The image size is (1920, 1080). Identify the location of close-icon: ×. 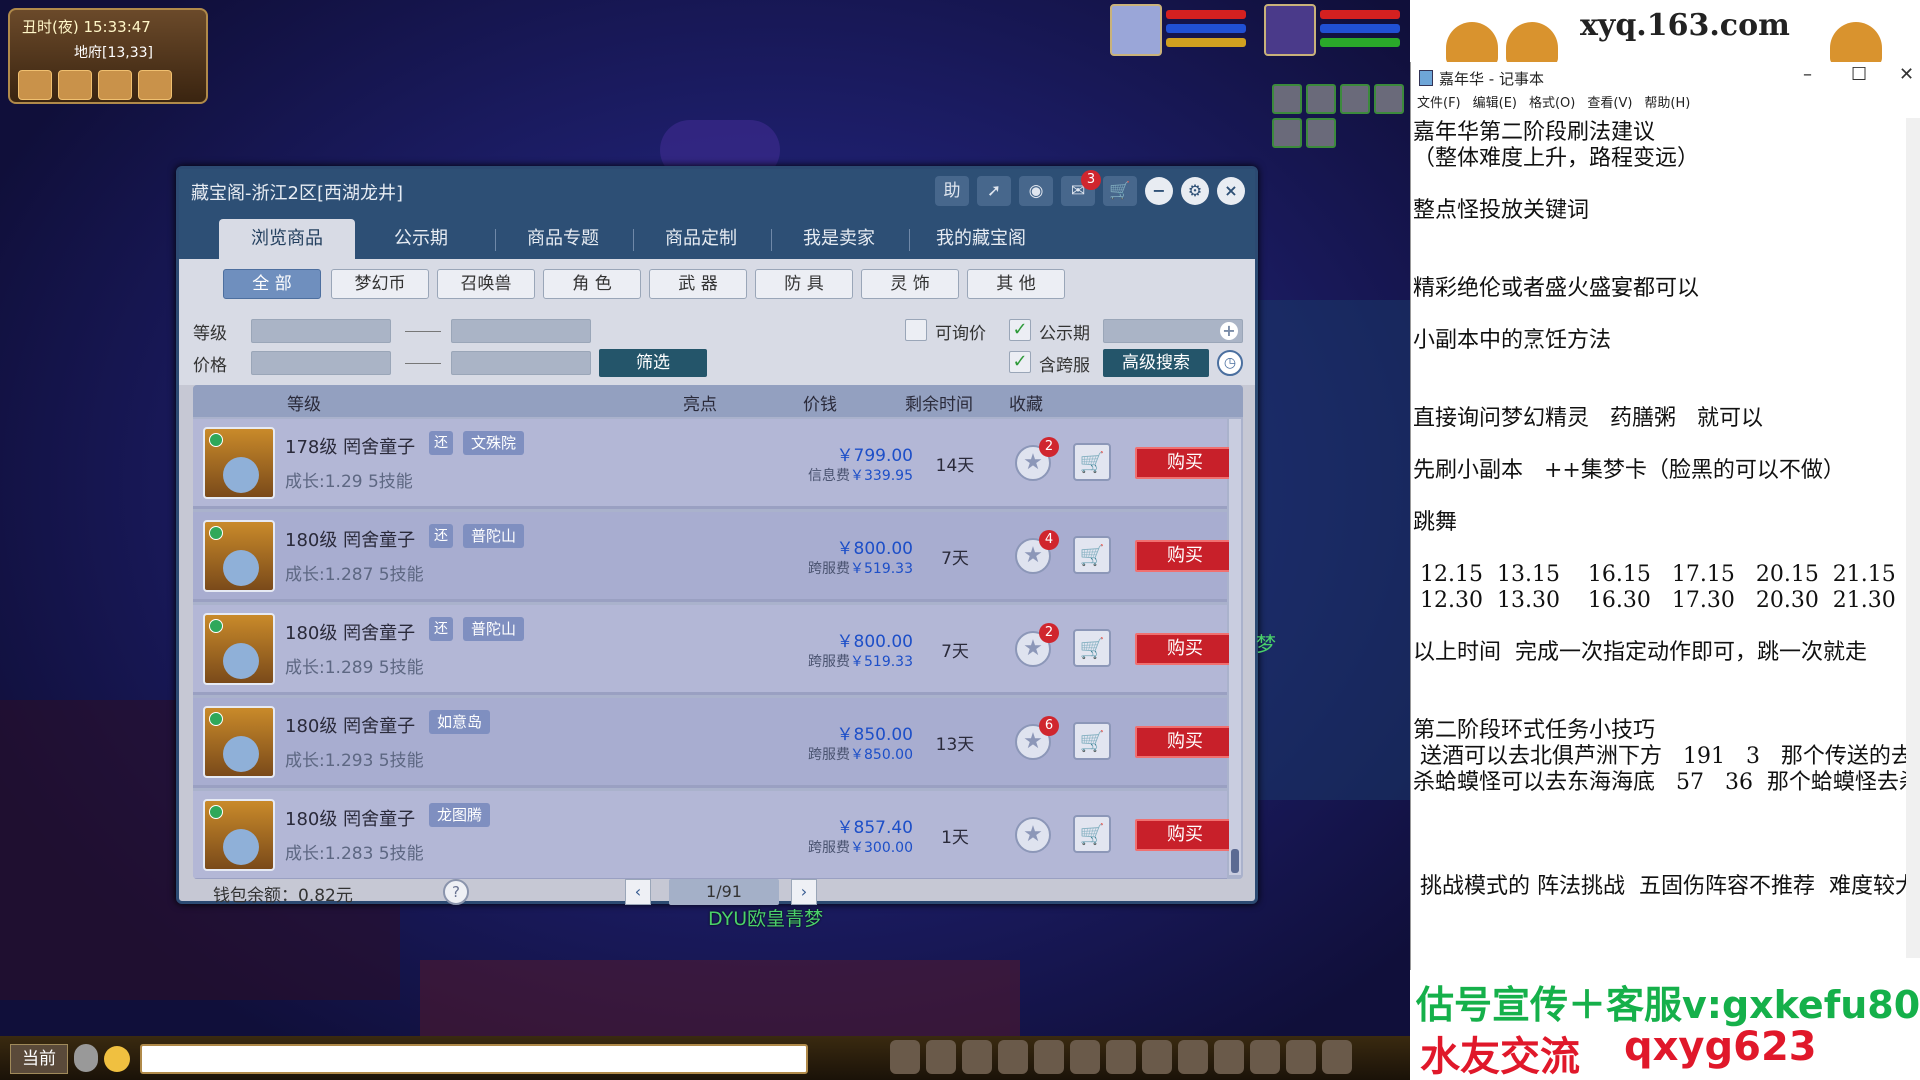
(1231, 191).